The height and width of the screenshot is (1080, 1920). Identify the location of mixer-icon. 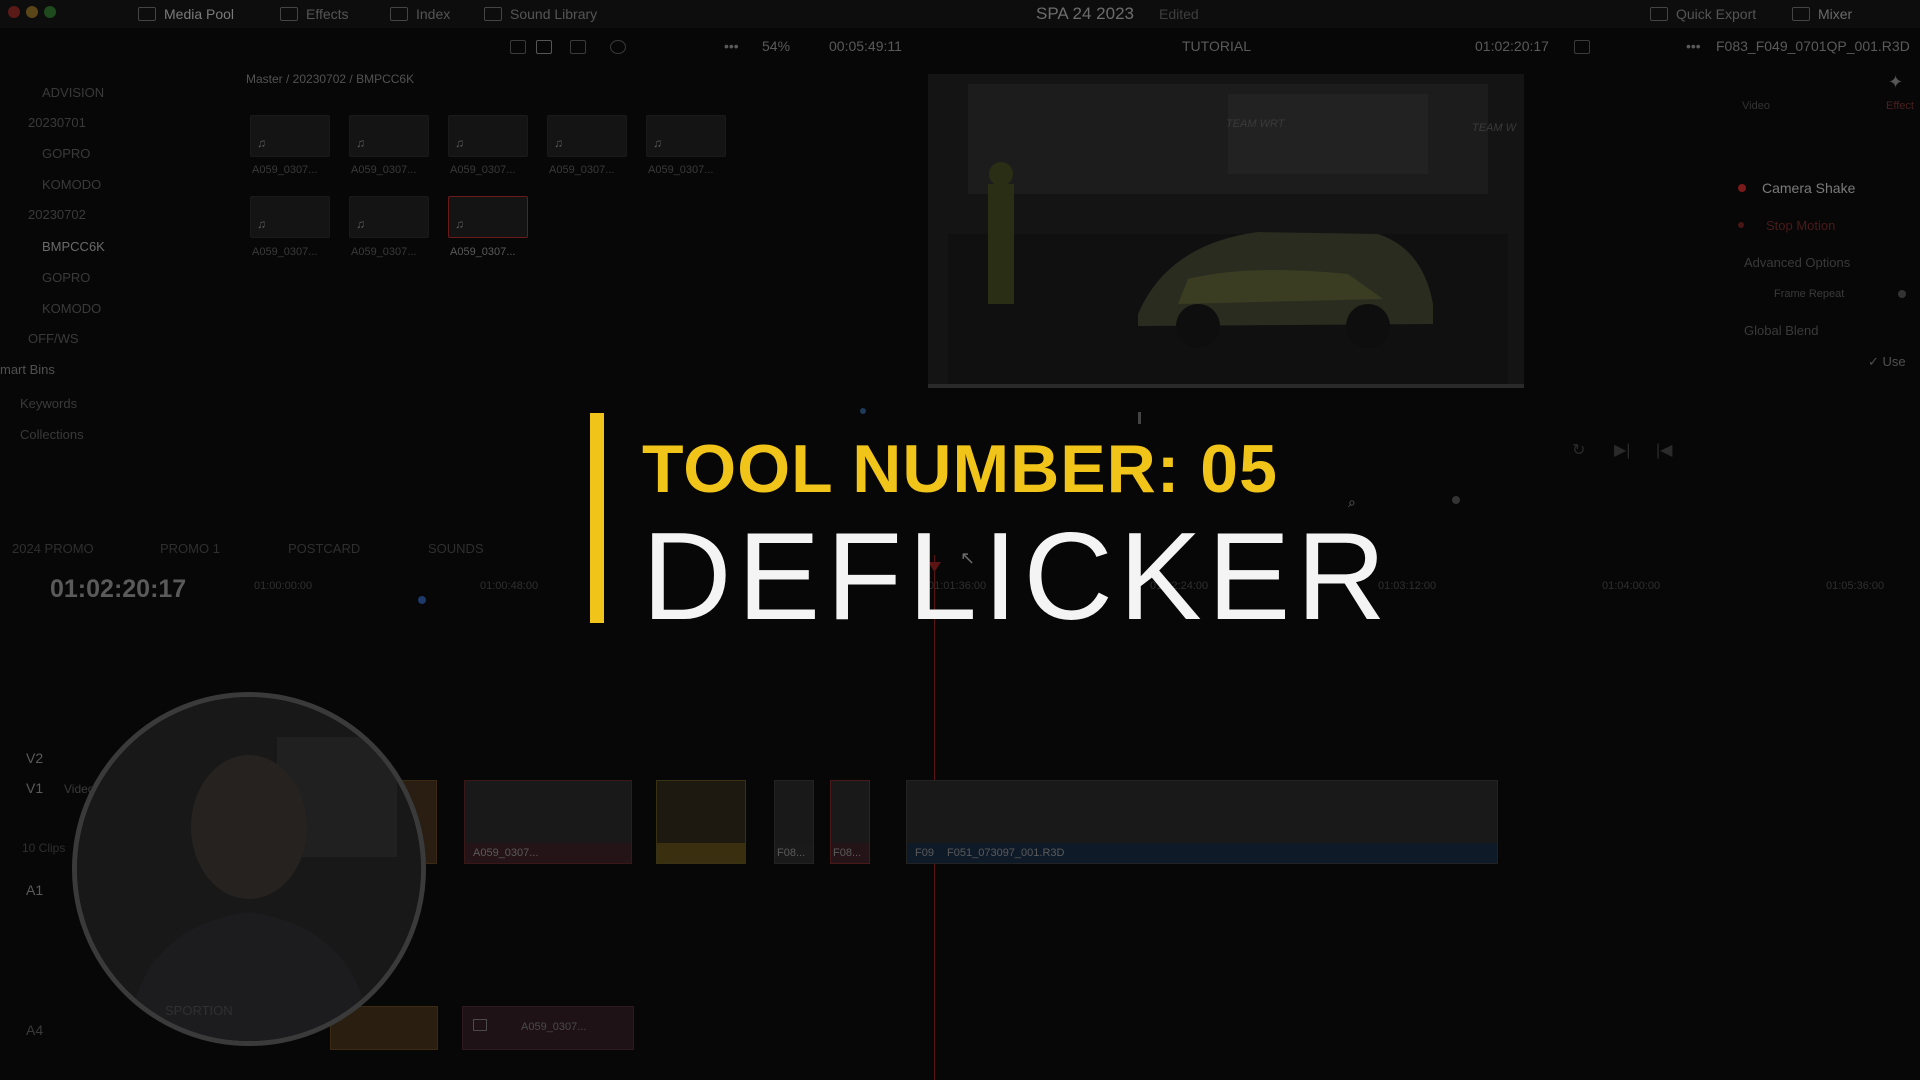
(1801, 14).